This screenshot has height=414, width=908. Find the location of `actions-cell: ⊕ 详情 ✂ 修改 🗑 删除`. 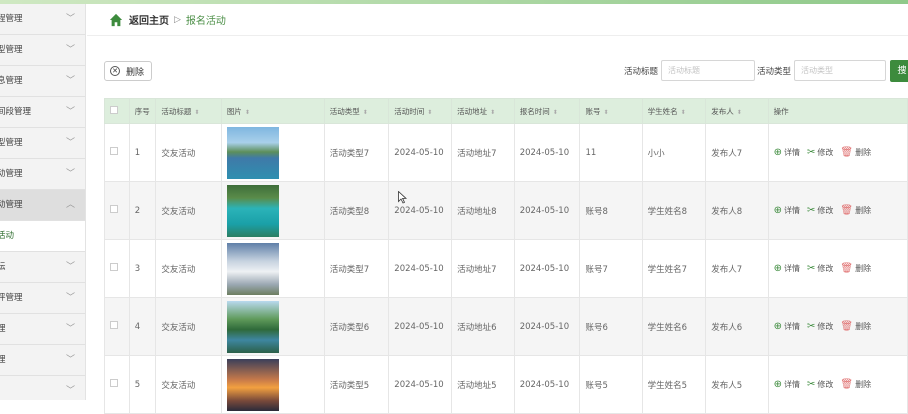

actions-cell: ⊕ 详情 ✂ 修改 🗑 删除 is located at coordinates (837, 384).